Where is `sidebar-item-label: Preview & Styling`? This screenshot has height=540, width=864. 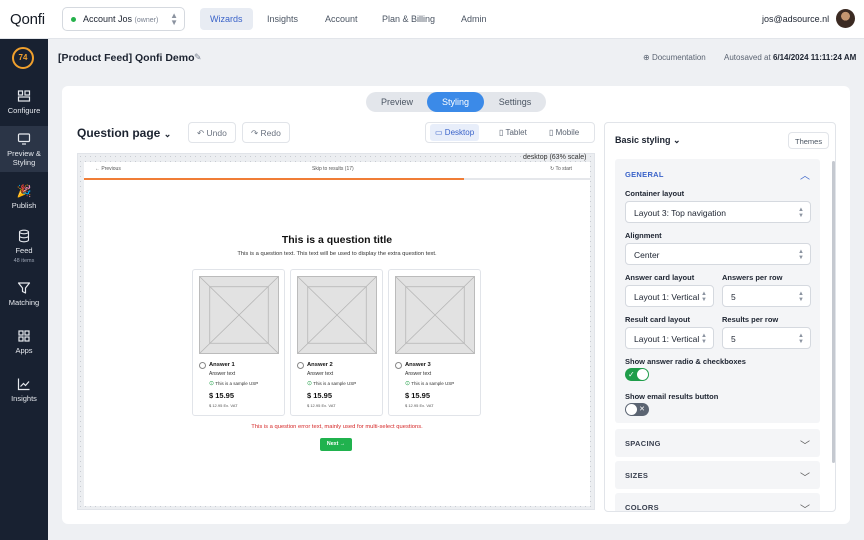
sidebar-item-label: Preview & Styling is located at coordinates (24, 158).